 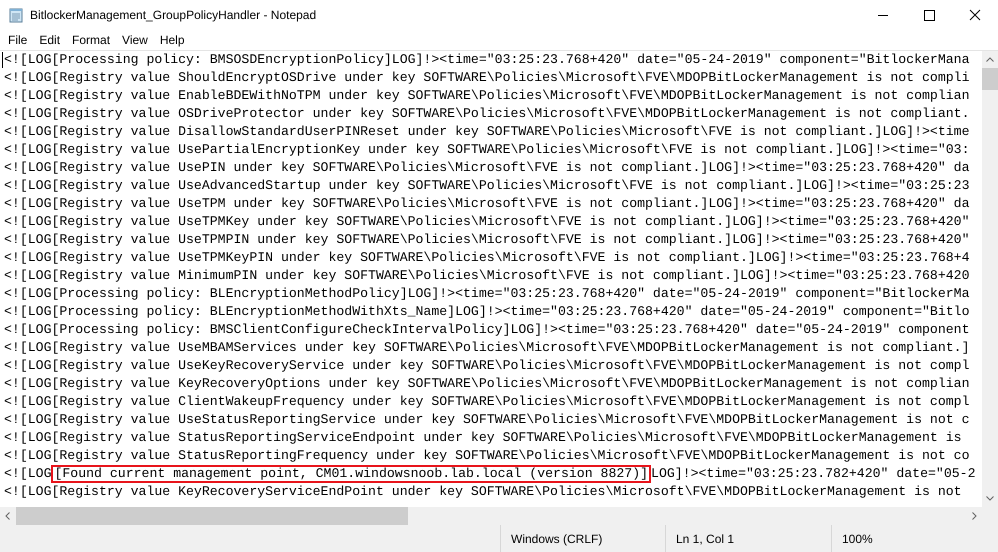 What do you see at coordinates (487, 347) in the screenshot?
I see `log-line: <![LOG[Registry value UseMBAMServices under key SOFTWARE\Policies\Microsoft\FVE\MDOPBitLockerManagement is not compliant.]` at bounding box center [487, 347].